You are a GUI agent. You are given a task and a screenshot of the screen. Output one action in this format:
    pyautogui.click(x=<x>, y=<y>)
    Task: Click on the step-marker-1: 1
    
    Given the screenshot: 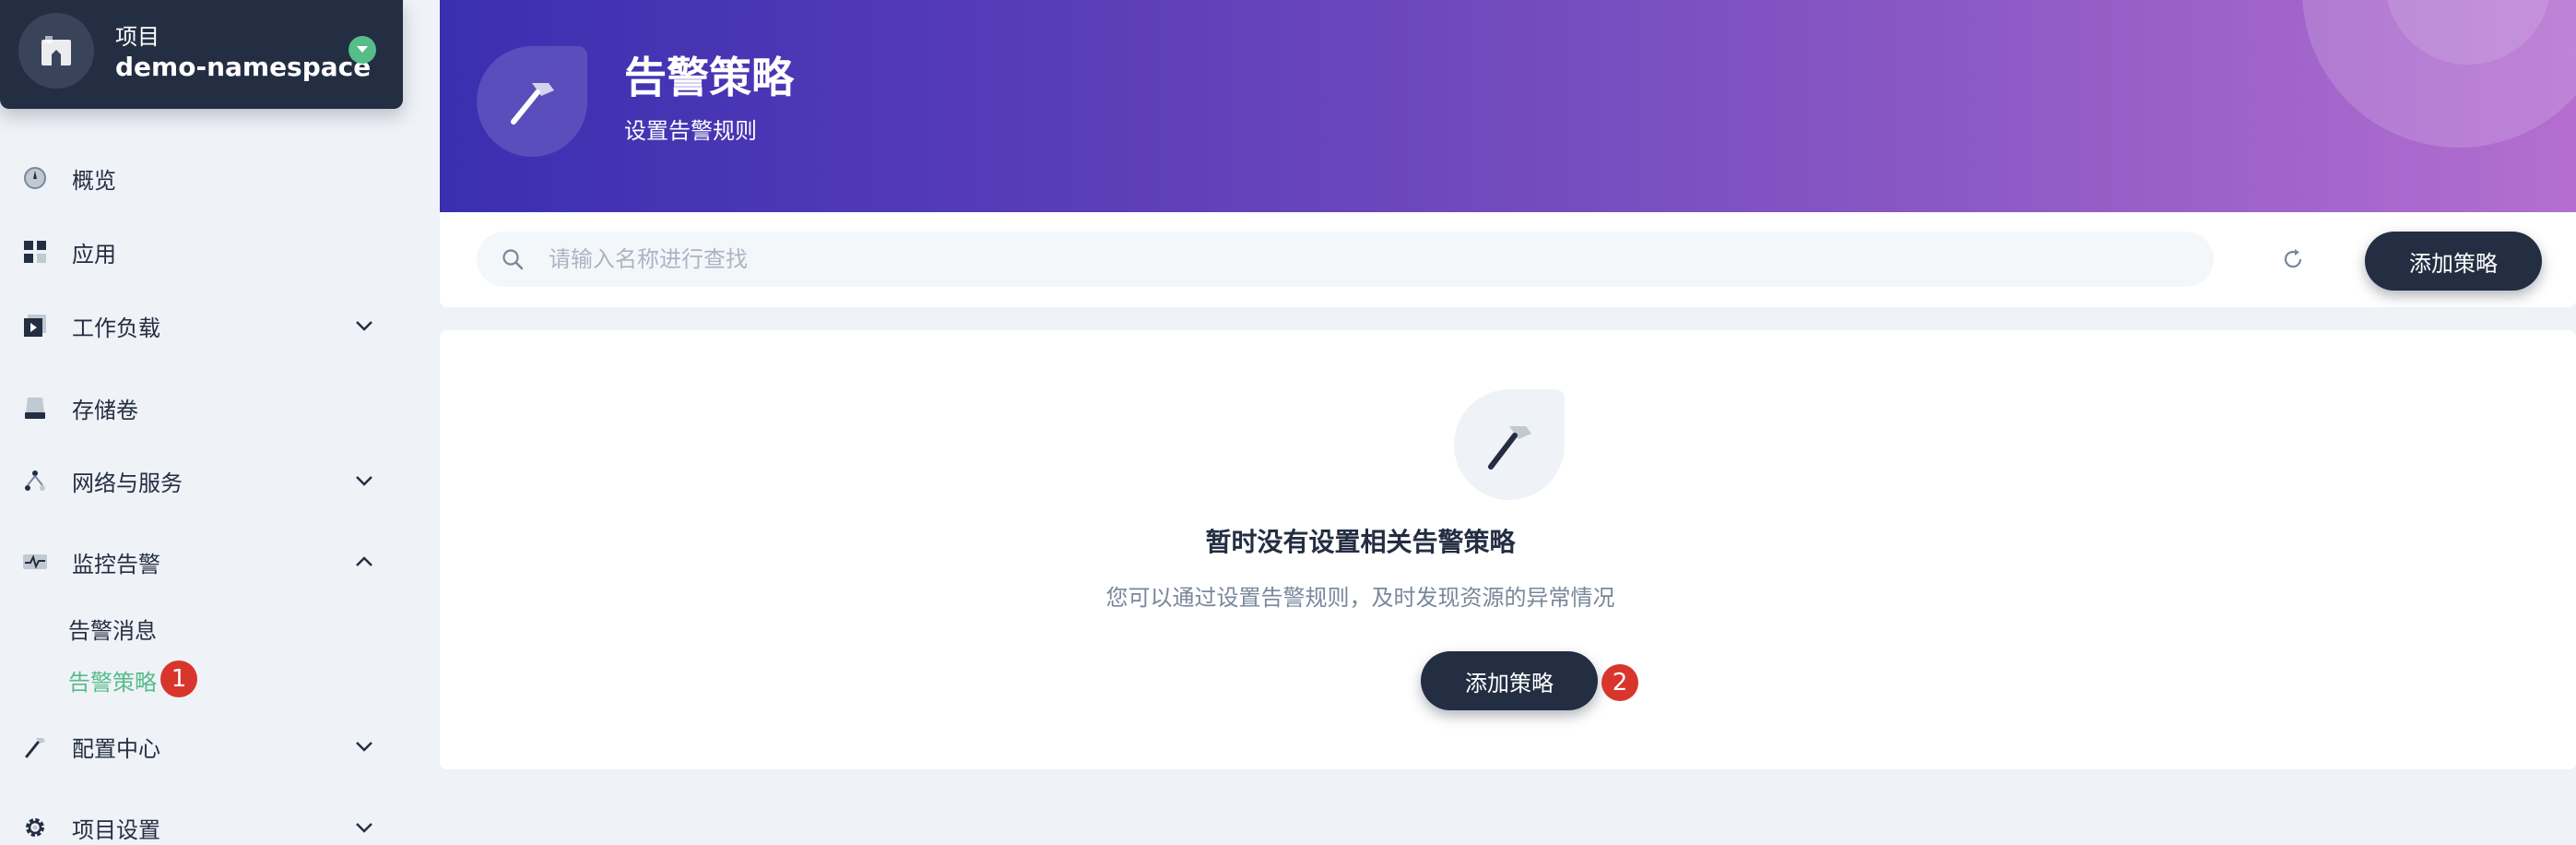 What is the action you would take?
    pyautogui.click(x=178, y=679)
    